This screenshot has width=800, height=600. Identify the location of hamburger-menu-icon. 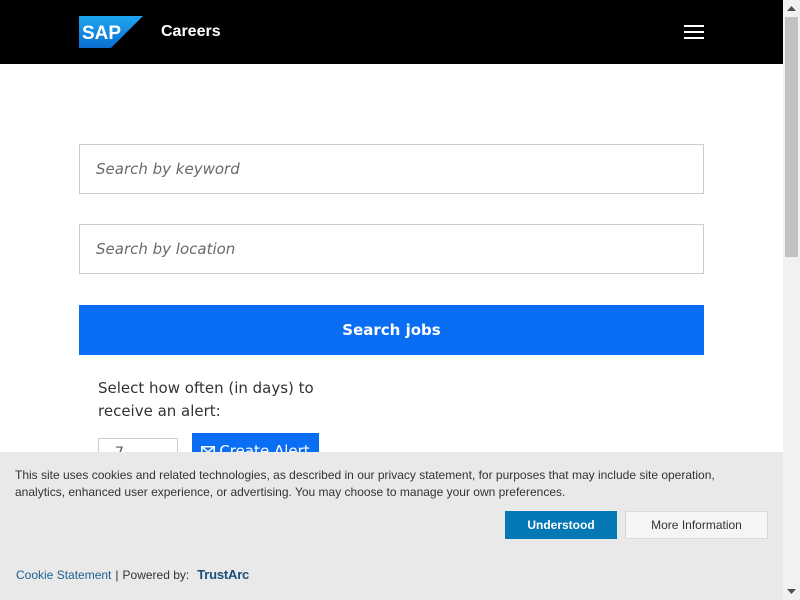
(694, 32).